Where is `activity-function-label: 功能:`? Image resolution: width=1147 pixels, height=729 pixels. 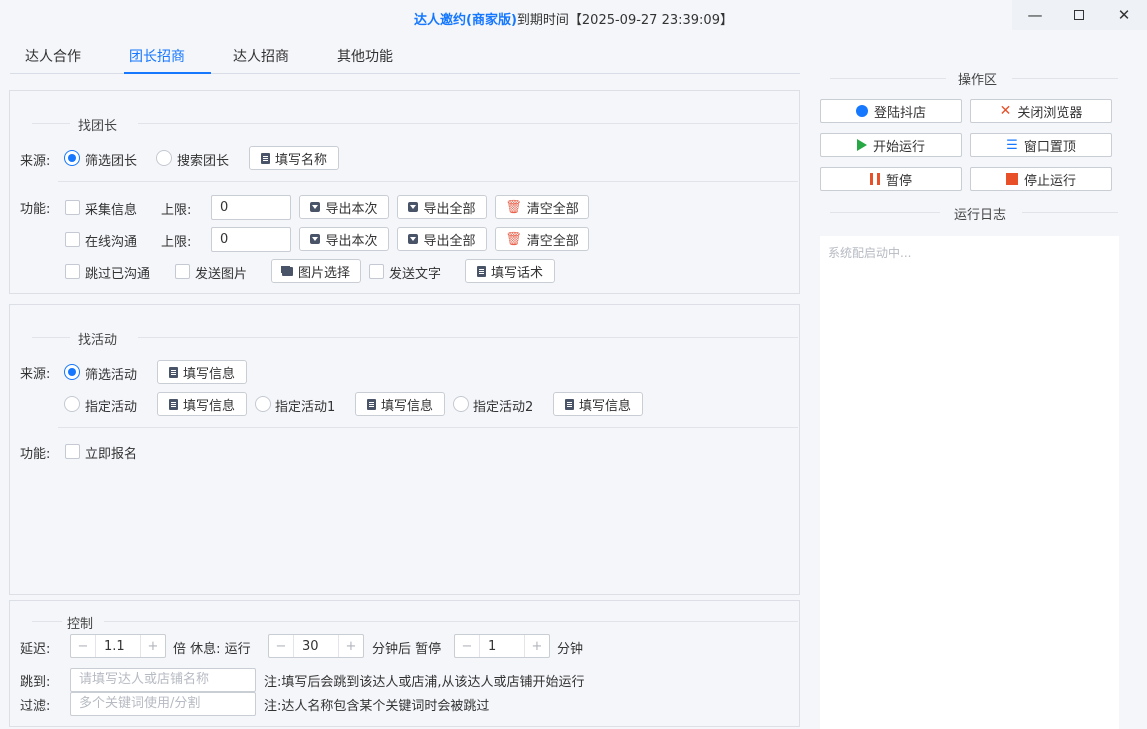
activity-function-label: 功能: is located at coordinates (35, 454).